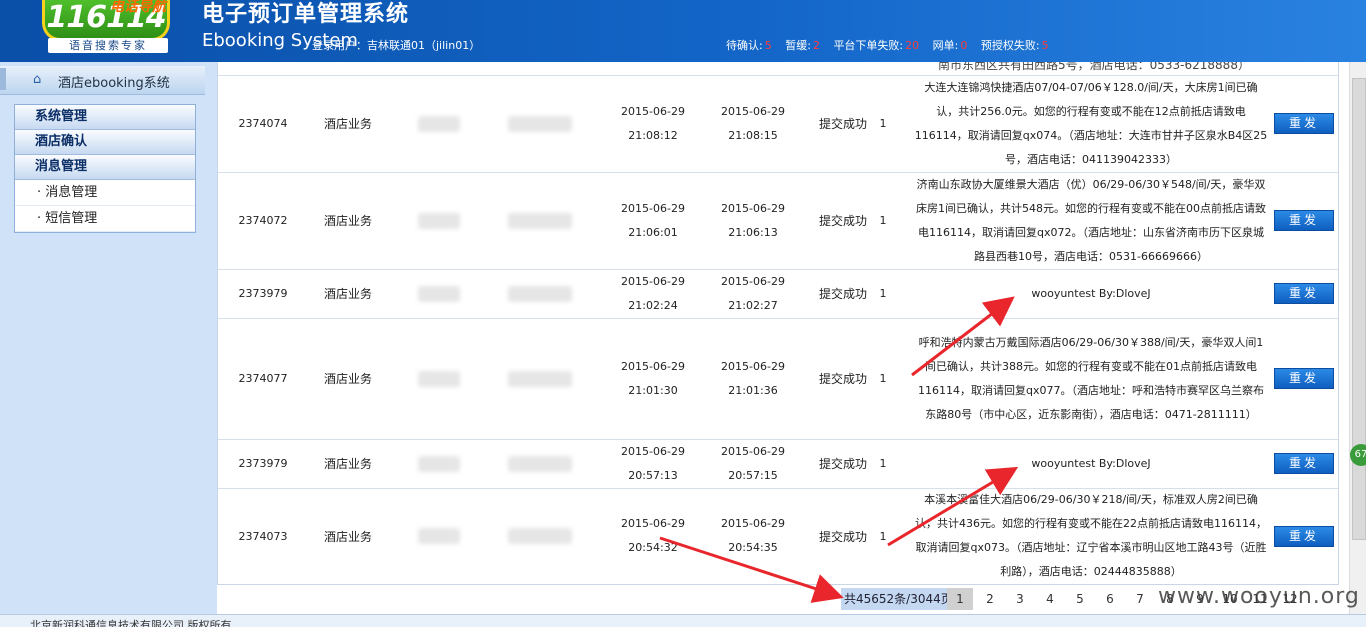 The width and height of the screenshot is (1366, 627). I want to click on counter-value: 2, so click(816, 45).